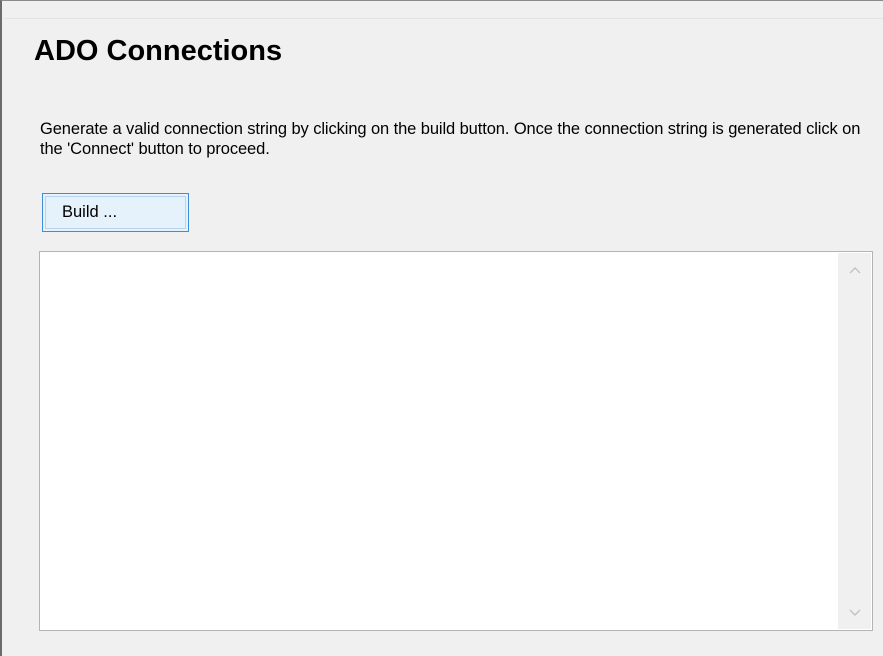 Image resolution: width=883 pixels, height=656 pixels. Describe the element at coordinates (443, 18) in the screenshot. I see `top-divider` at that location.